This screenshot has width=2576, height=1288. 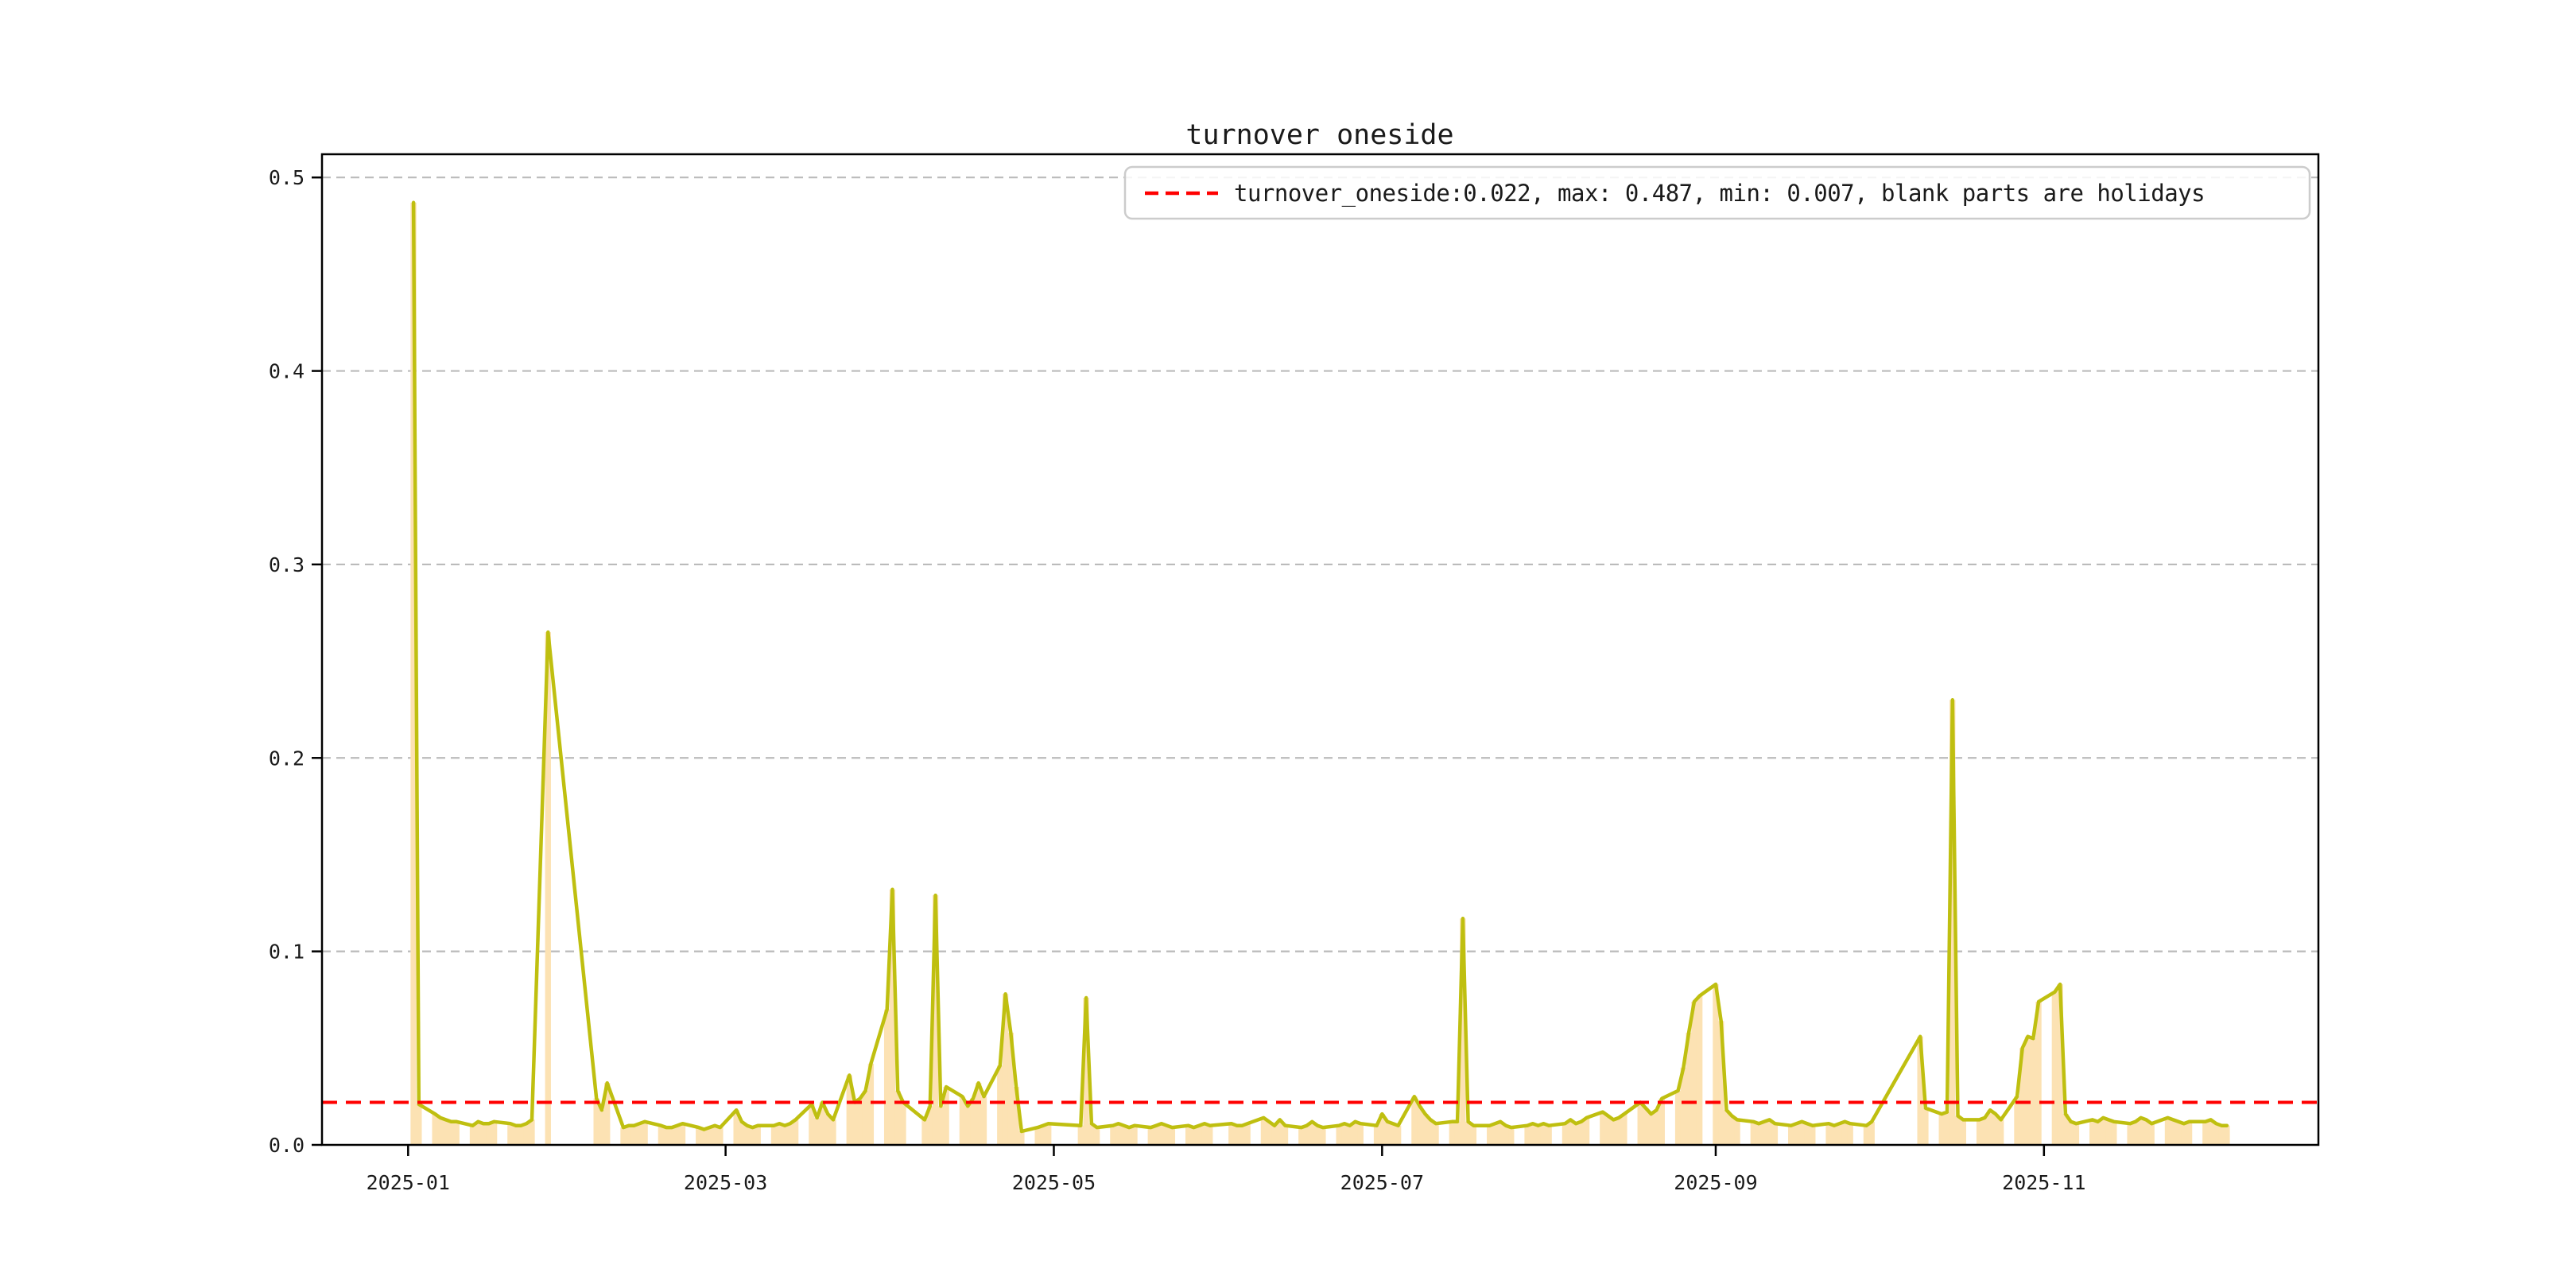 I want to click on x-tick-label: 2025-07, so click(x=1382, y=1182).